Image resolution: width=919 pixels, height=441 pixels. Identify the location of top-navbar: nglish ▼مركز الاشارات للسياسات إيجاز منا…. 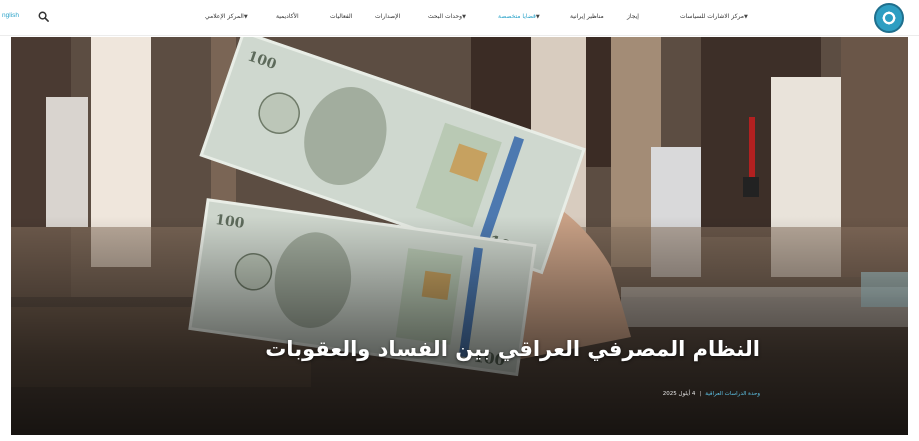
(459, 18).